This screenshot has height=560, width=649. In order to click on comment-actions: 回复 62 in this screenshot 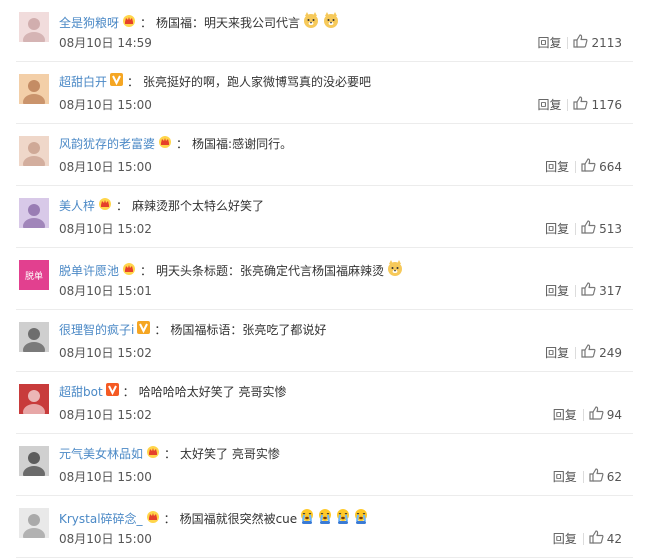, I will do `click(587, 477)`.